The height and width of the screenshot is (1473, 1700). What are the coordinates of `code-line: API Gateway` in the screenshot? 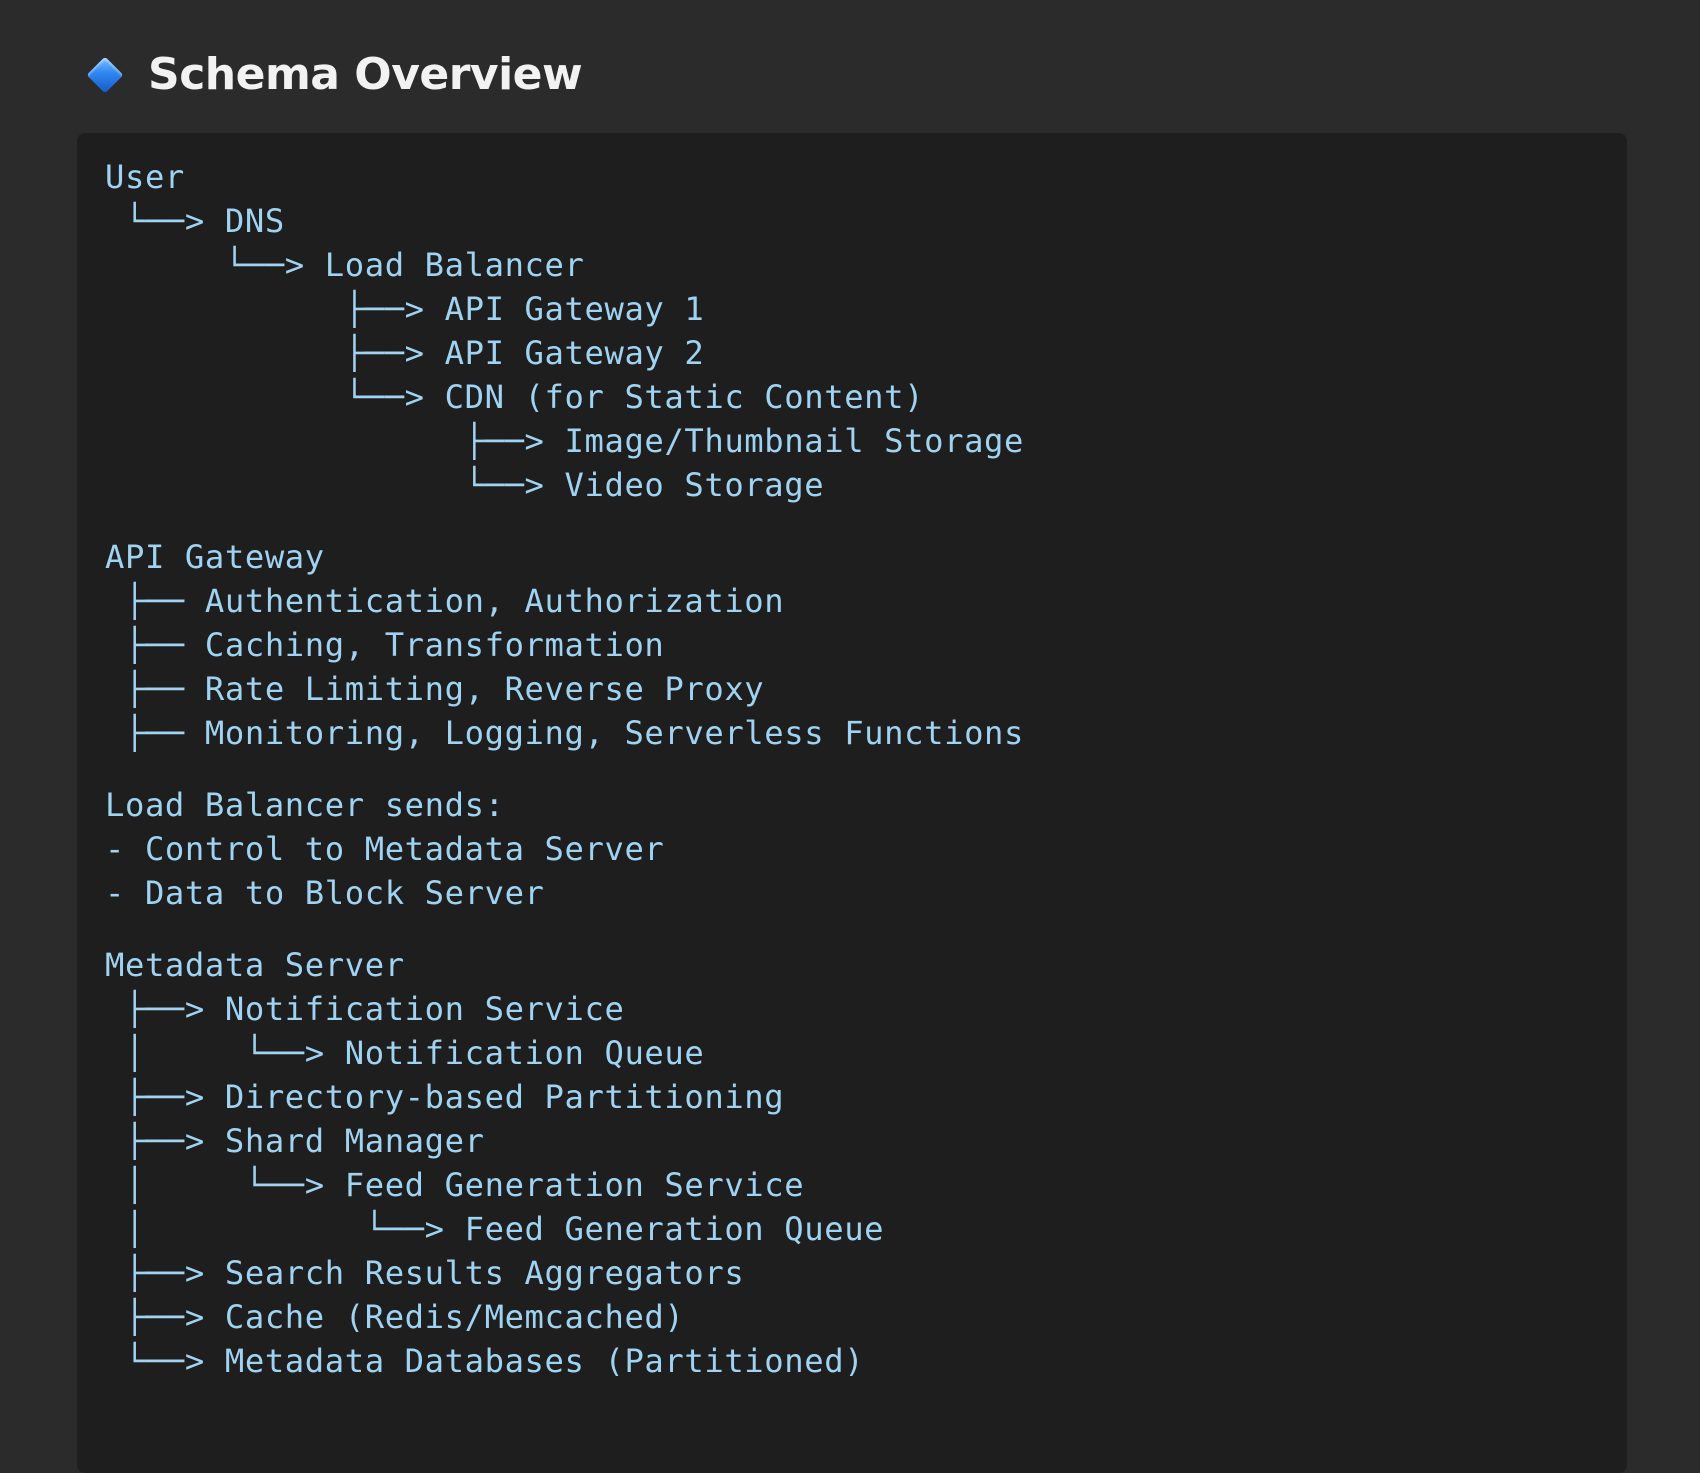 It's located at (215, 557).